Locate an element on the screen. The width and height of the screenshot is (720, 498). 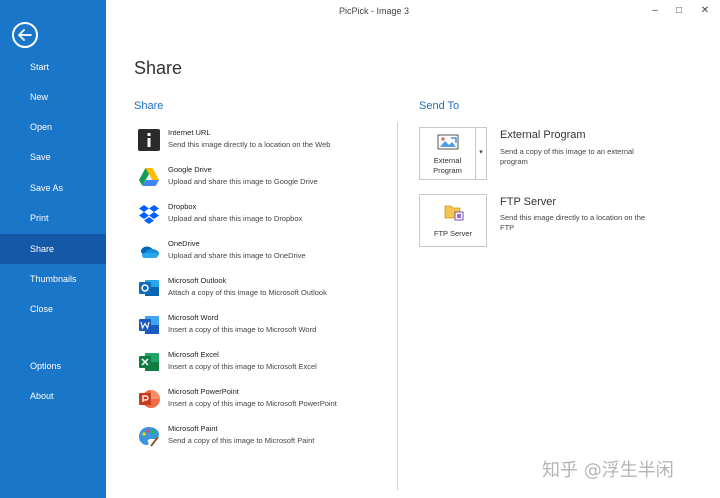
external-program-tile-label-2: Program is located at coordinates (447, 170).